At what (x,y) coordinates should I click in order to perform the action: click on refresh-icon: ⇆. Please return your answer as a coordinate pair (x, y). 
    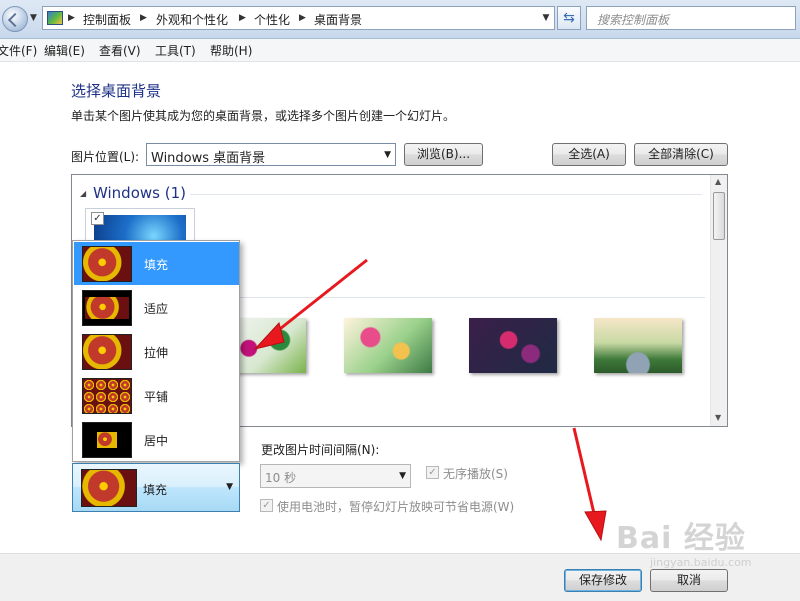
    Looking at the image, I should click on (569, 18).